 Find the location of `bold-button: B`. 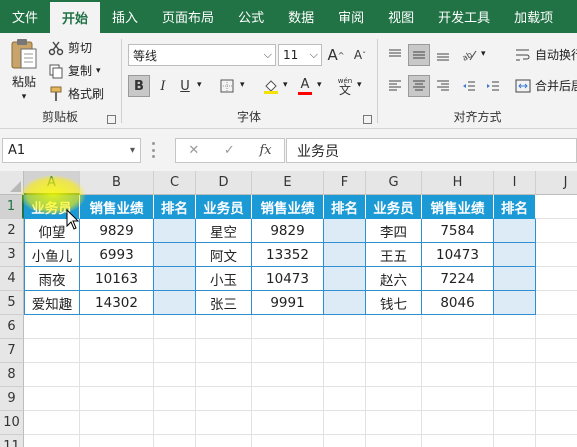

bold-button: B is located at coordinates (139, 86).